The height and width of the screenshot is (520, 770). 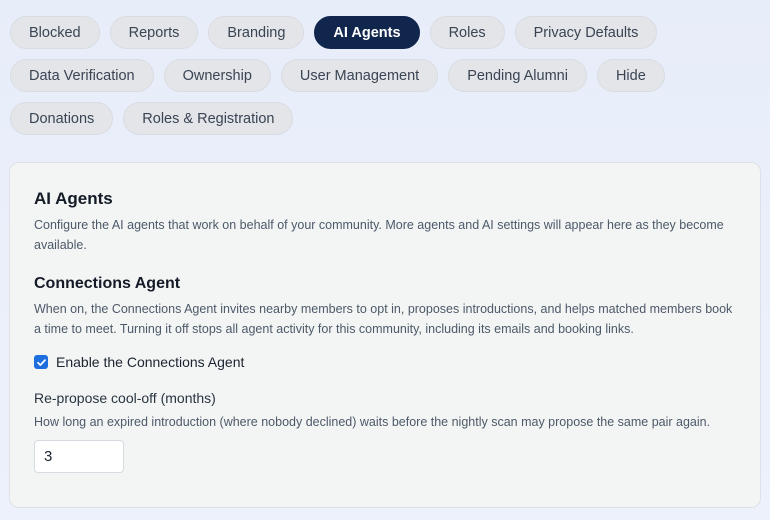 What do you see at coordinates (630, 75) in the screenshot?
I see `tab-hide: Hide` at bounding box center [630, 75].